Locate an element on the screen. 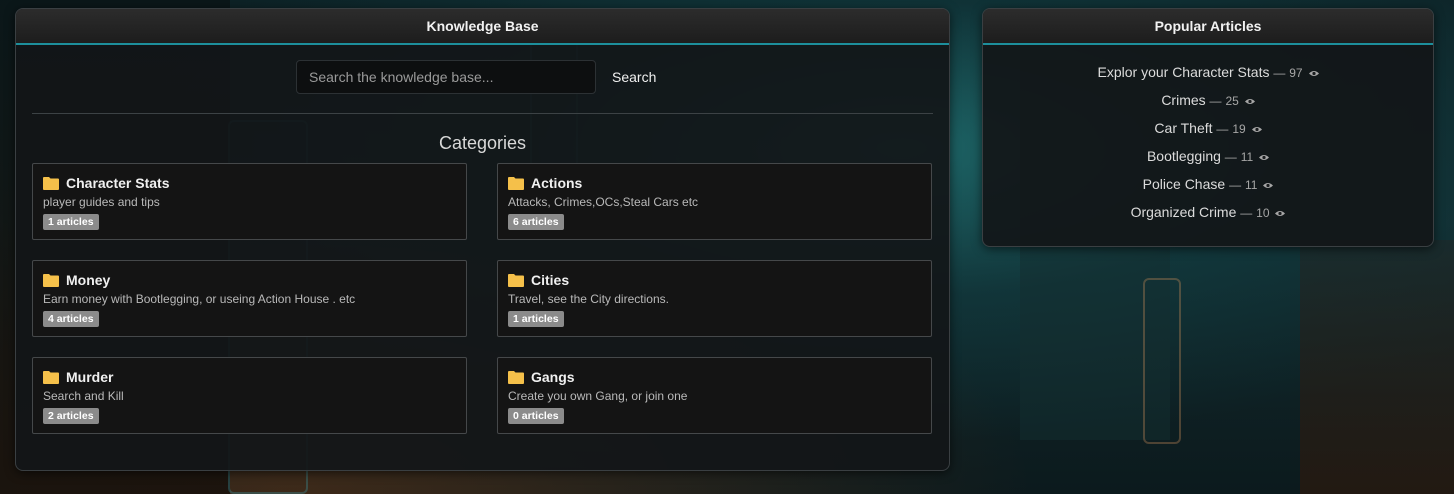  category-name: Cities is located at coordinates (550, 280).